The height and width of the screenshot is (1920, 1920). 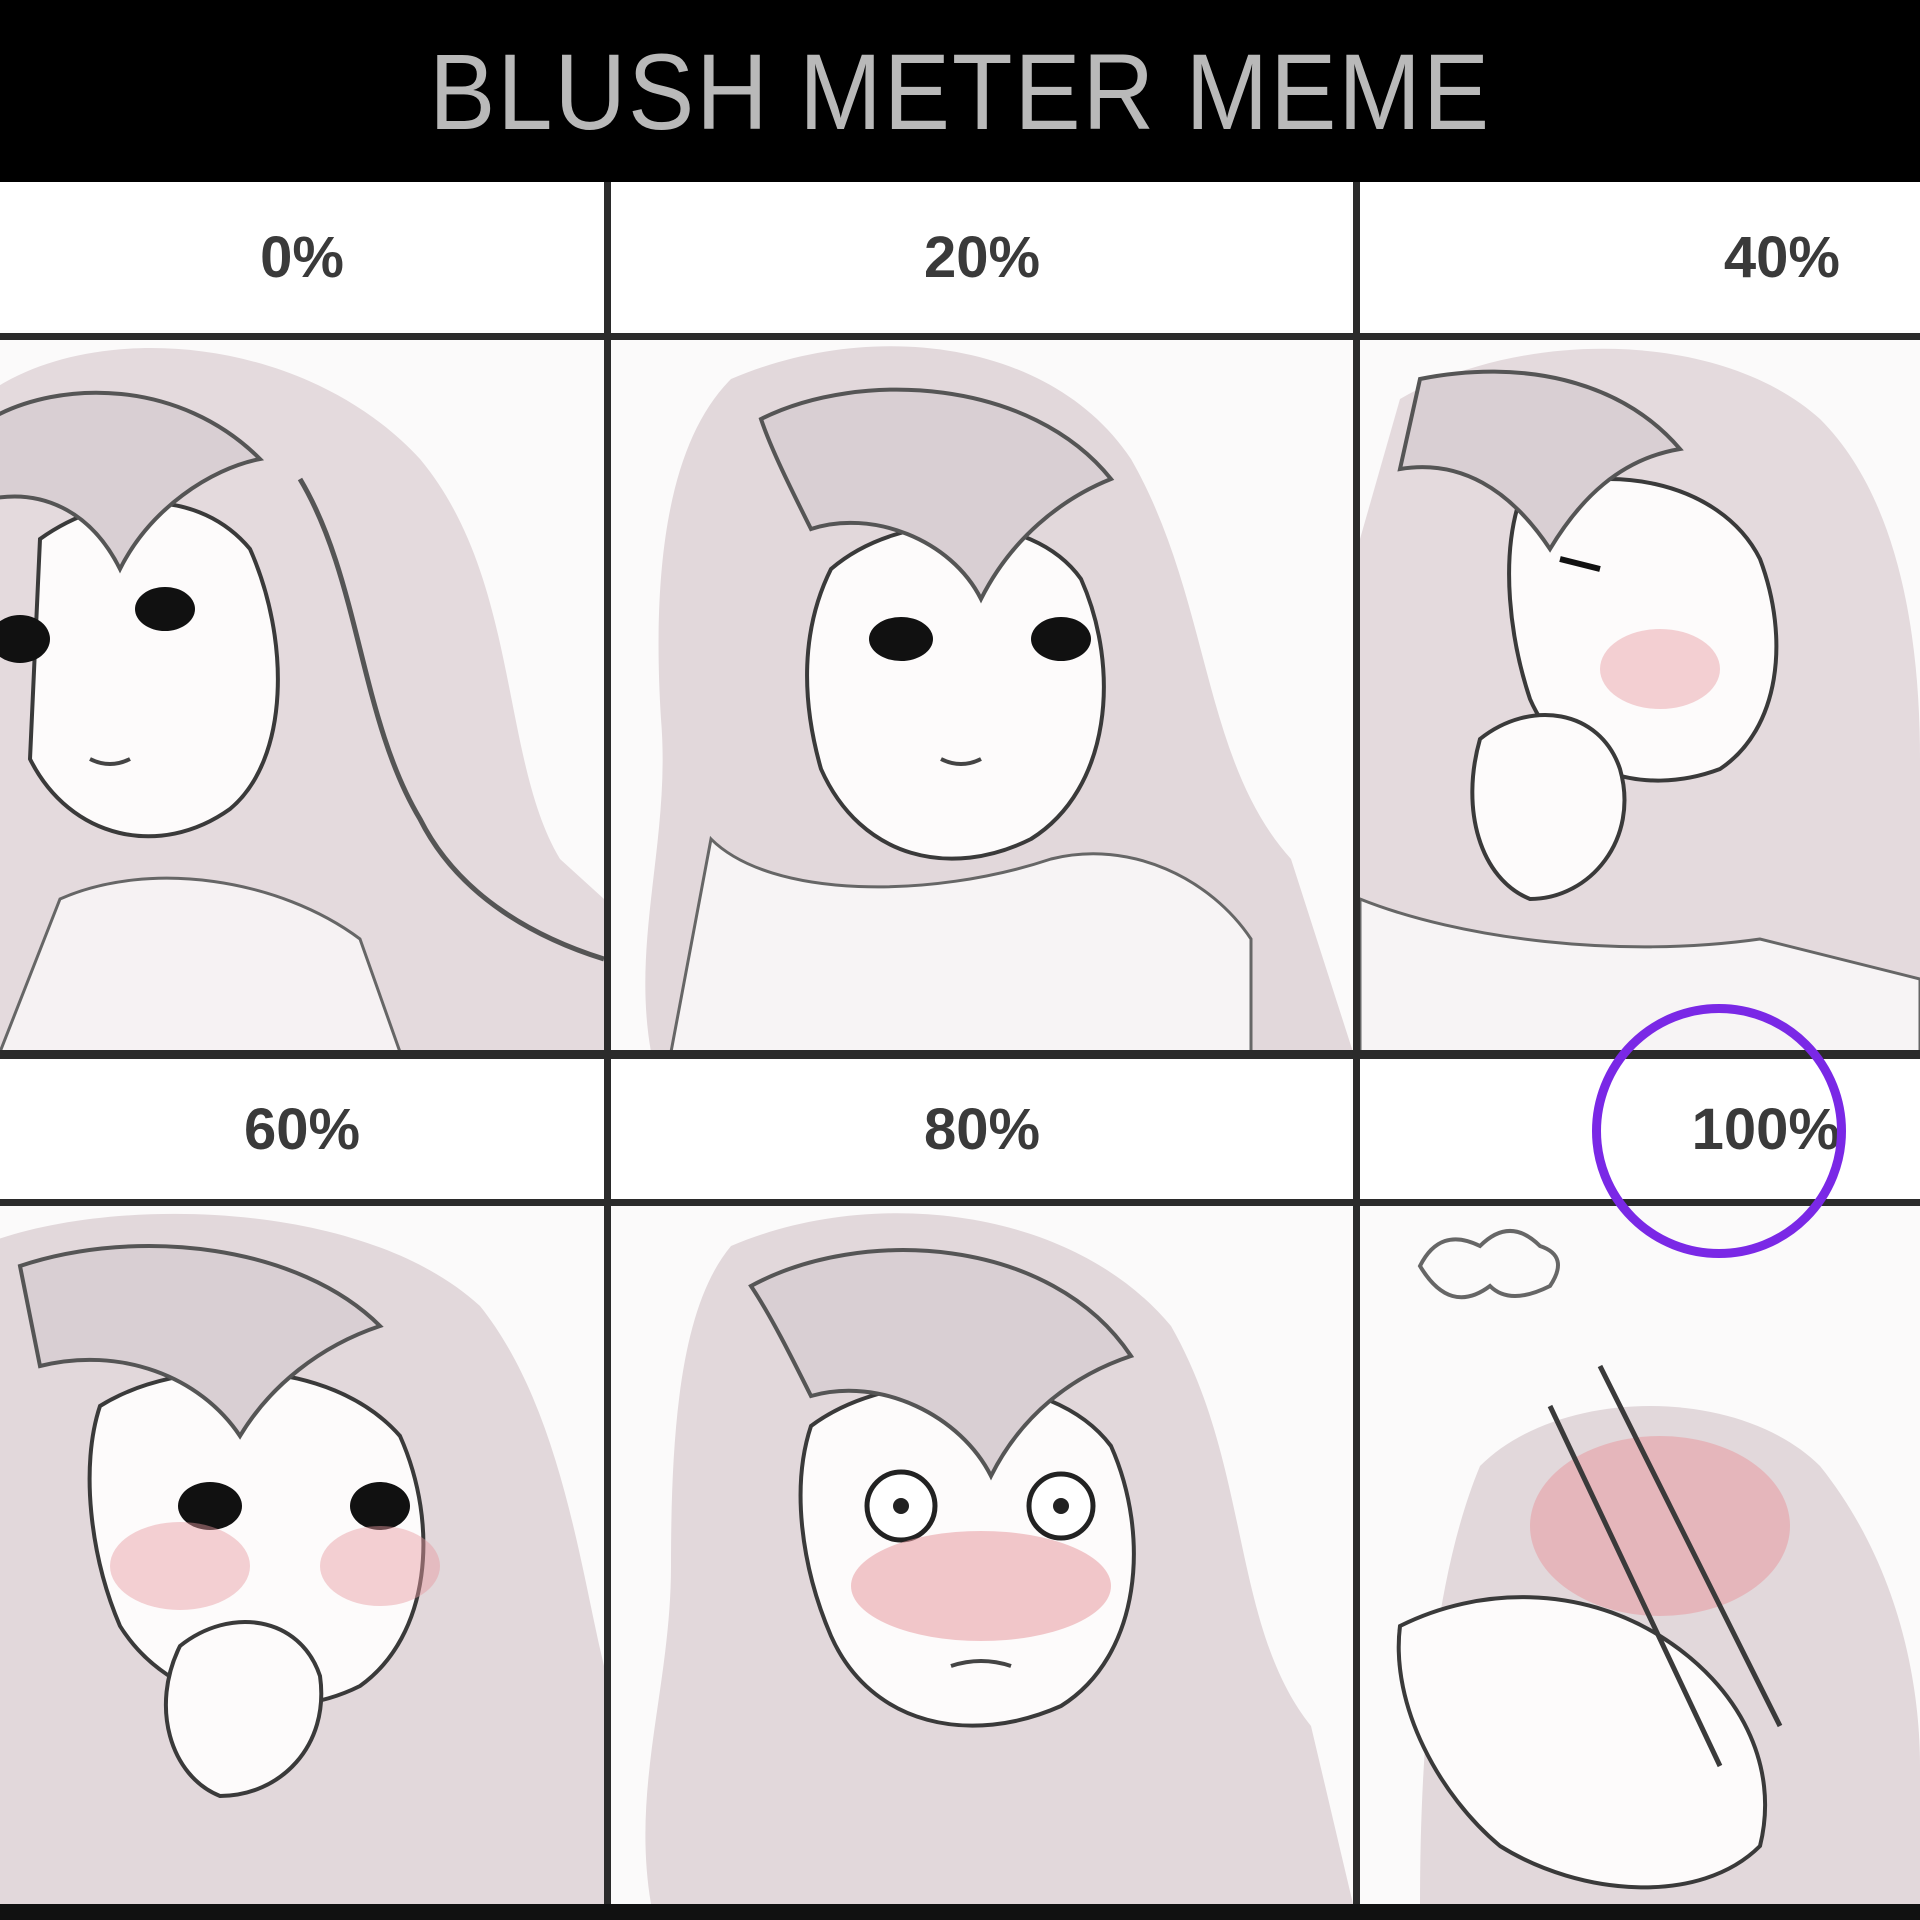 What do you see at coordinates (982, 257) in the screenshot?
I see `level-label-20: 20%` at bounding box center [982, 257].